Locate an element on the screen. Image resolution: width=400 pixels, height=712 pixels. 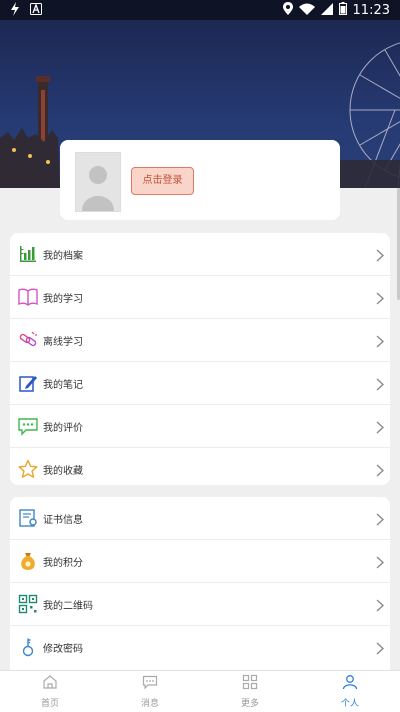
location-icon is located at coordinates (287, 10).